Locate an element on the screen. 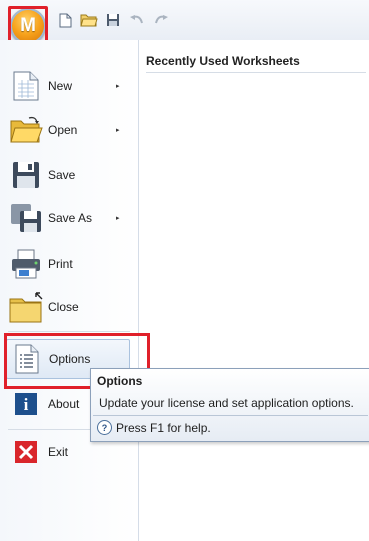 This screenshot has width=369, height=541. menu-item-new: New ▸ is located at coordinates (68, 86).